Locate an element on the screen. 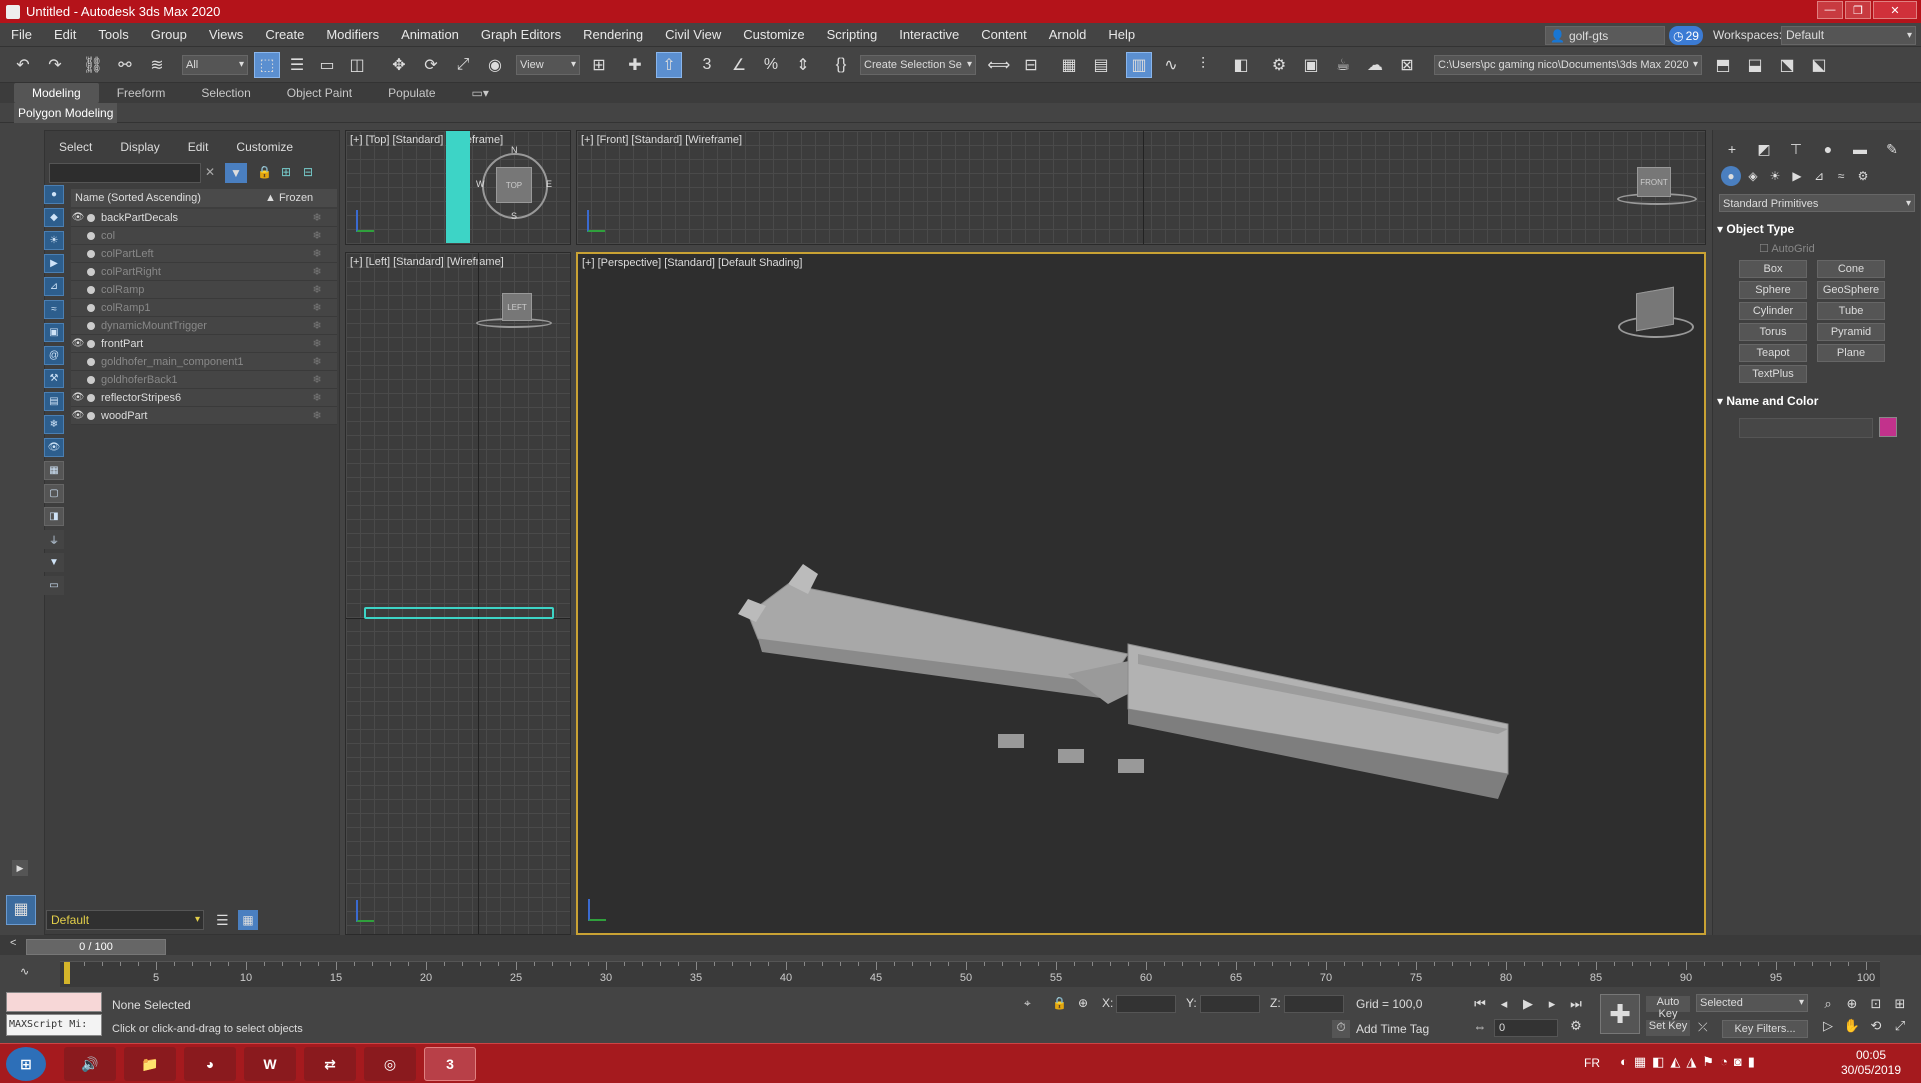 This screenshot has width=1921, height=1083. menu-views: Views is located at coordinates (226, 35).